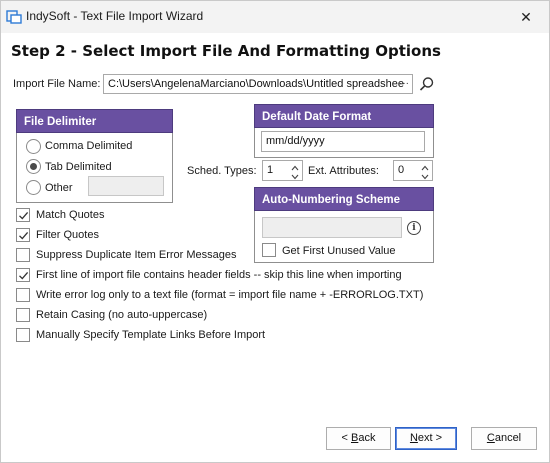  Describe the element at coordinates (269, 250) in the screenshot. I see `get-first-unused-checkbox` at that location.